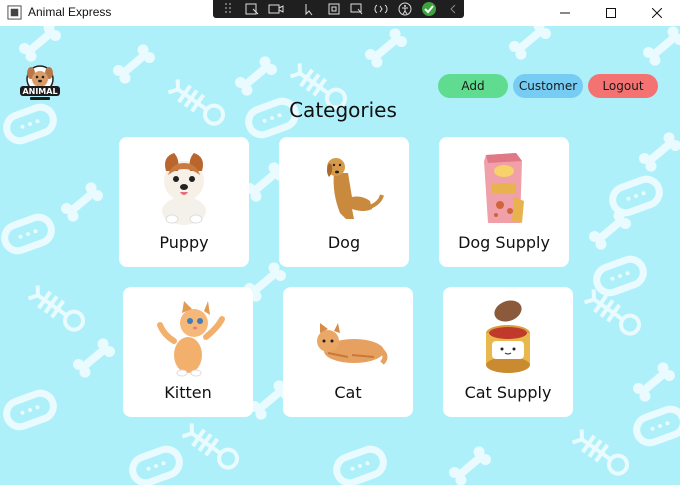 The image size is (680, 485). What do you see at coordinates (508, 336) in the screenshot?
I see `cat-food-can-image` at bounding box center [508, 336].